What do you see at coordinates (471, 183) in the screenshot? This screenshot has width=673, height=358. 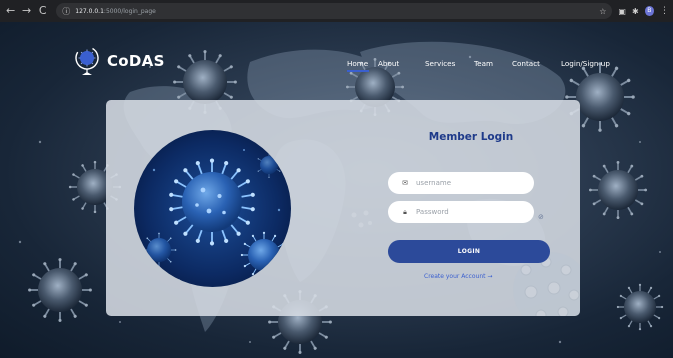 I see `username-input` at bounding box center [471, 183].